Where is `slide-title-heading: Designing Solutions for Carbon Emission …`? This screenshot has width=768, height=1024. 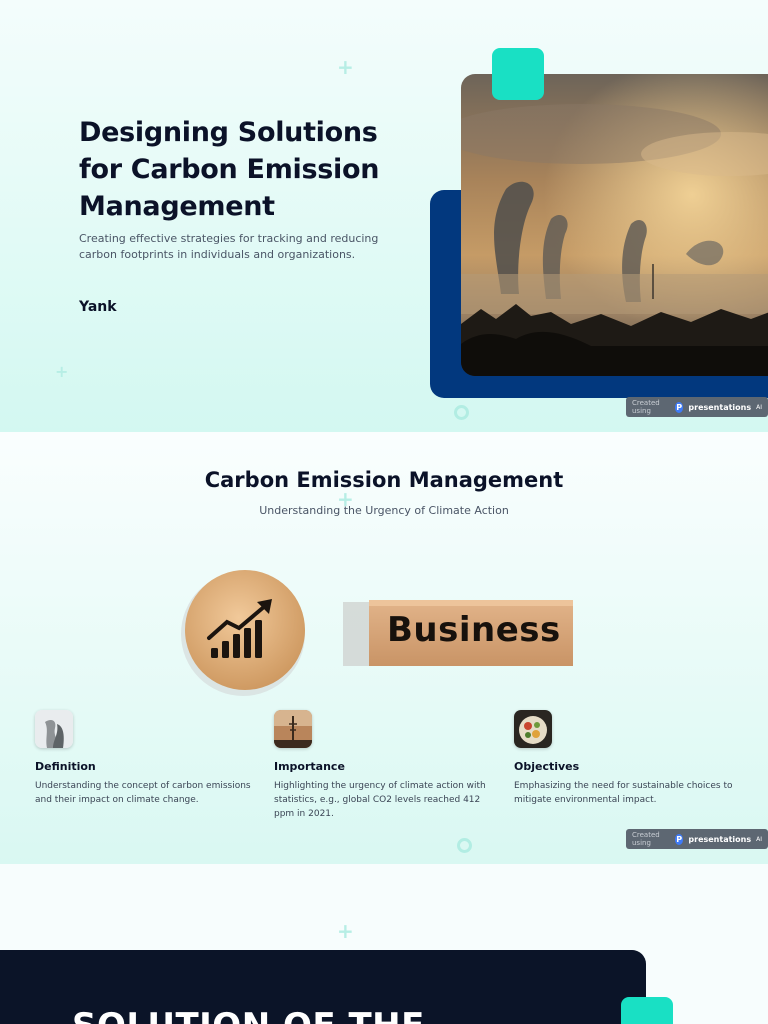
slide-title-heading: Designing Solutions for Carbon Emission … is located at coordinates (229, 169).